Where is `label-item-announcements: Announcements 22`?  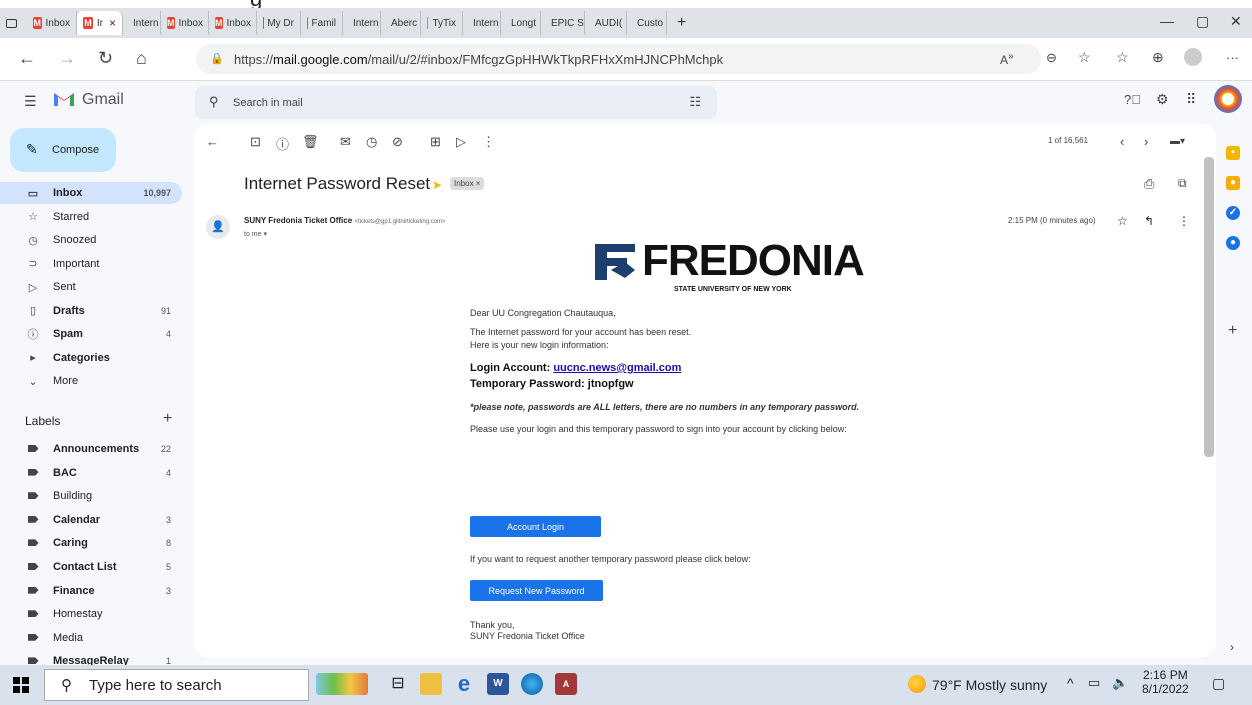 label-item-announcements: Announcements 22 is located at coordinates (91, 449).